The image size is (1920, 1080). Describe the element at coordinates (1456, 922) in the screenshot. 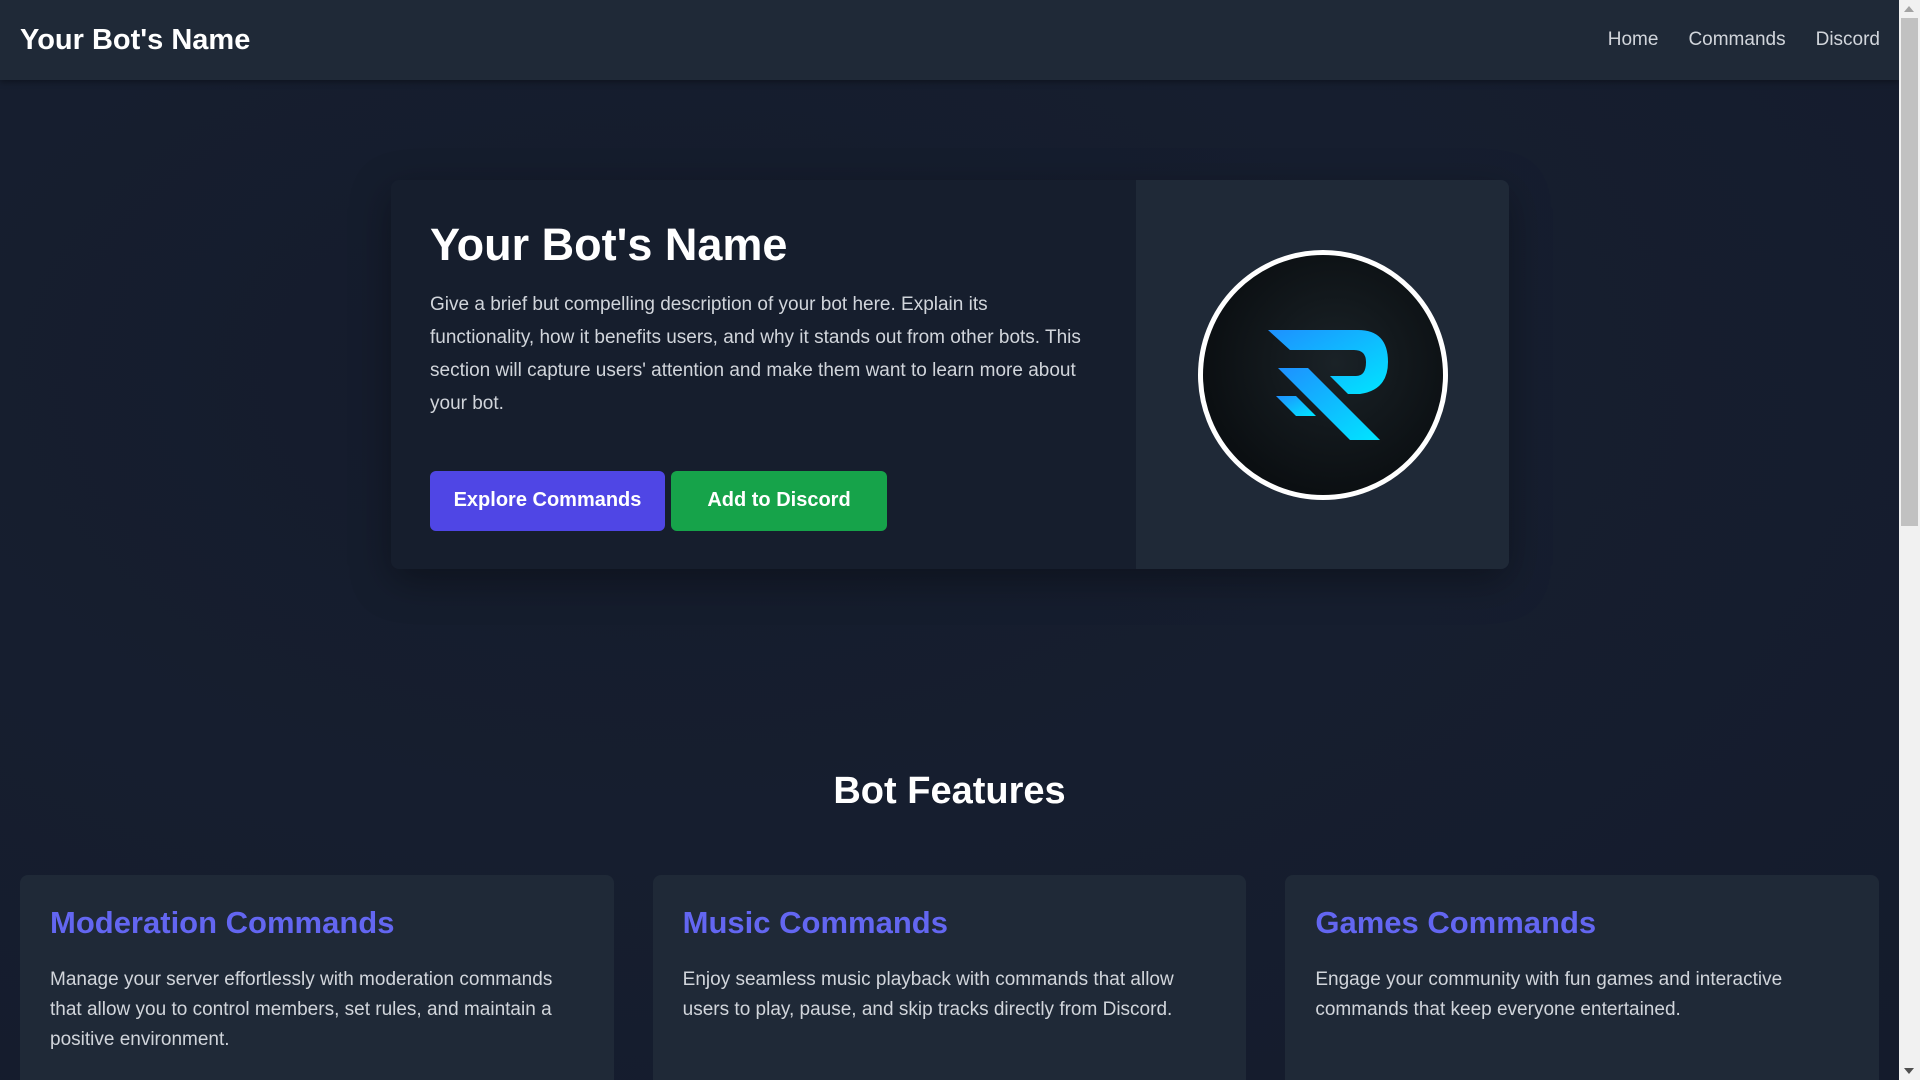

I see `feature-card-title: Games Commands` at that location.